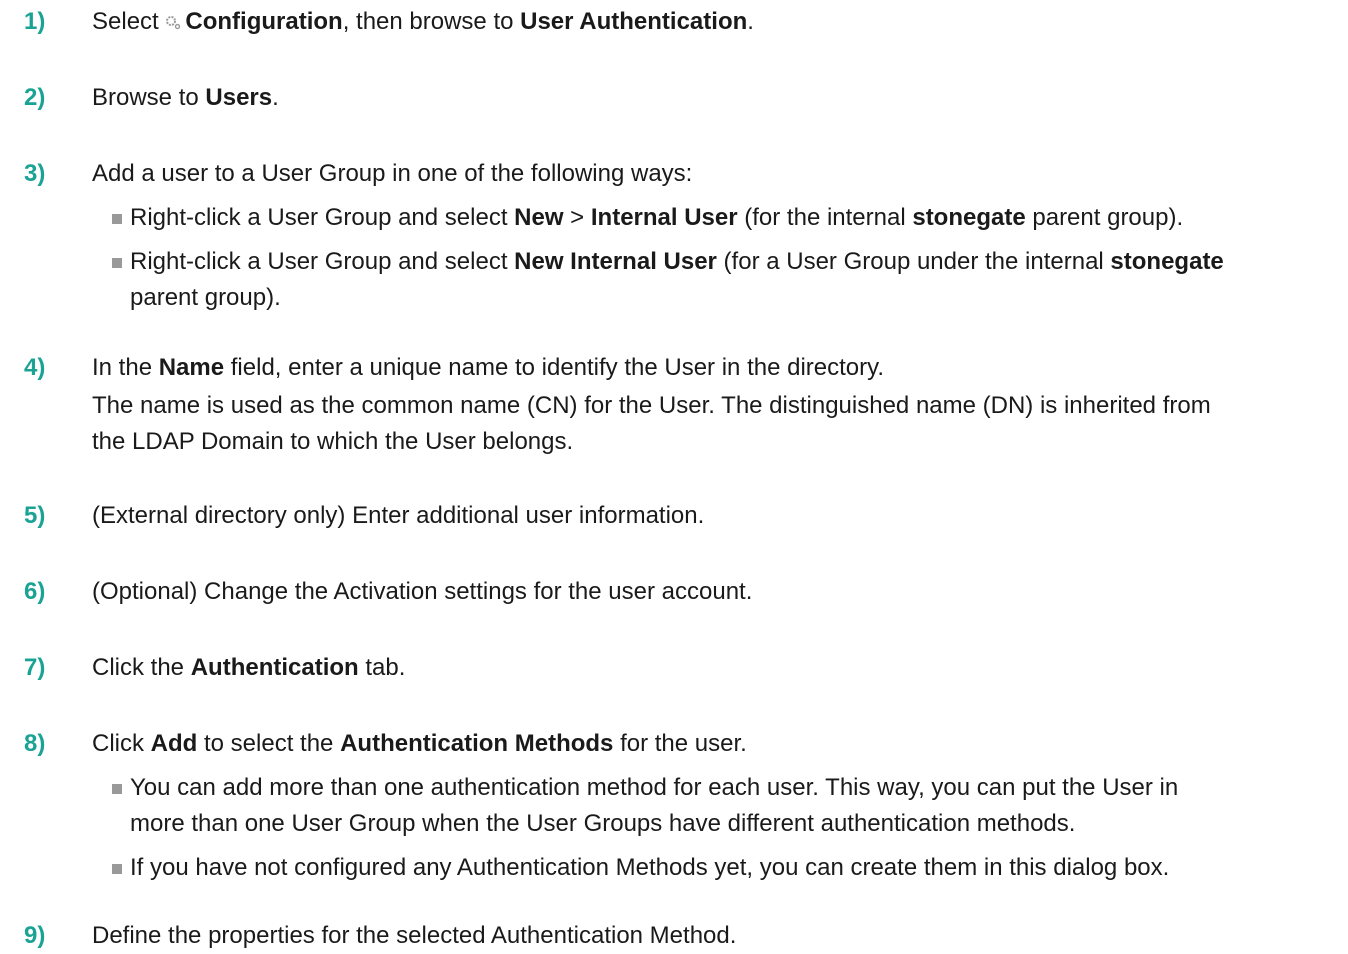 This screenshot has width=1348, height=954. Describe the element at coordinates (274, 667) in the screenshot. I see `bold-term: Authentication` at that location.